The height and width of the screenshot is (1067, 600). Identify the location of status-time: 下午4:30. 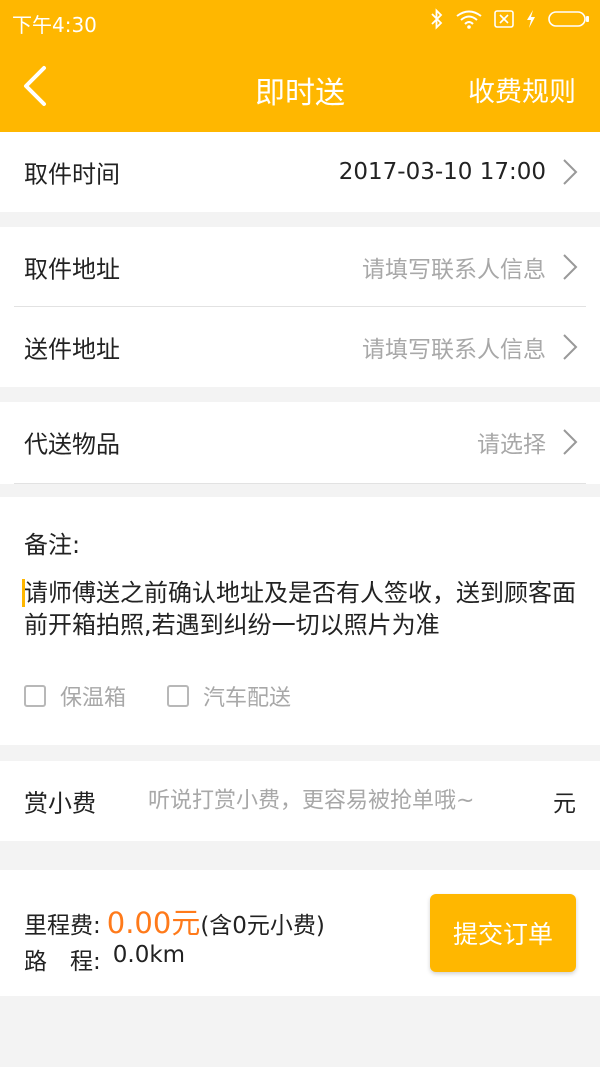
(54, 25).